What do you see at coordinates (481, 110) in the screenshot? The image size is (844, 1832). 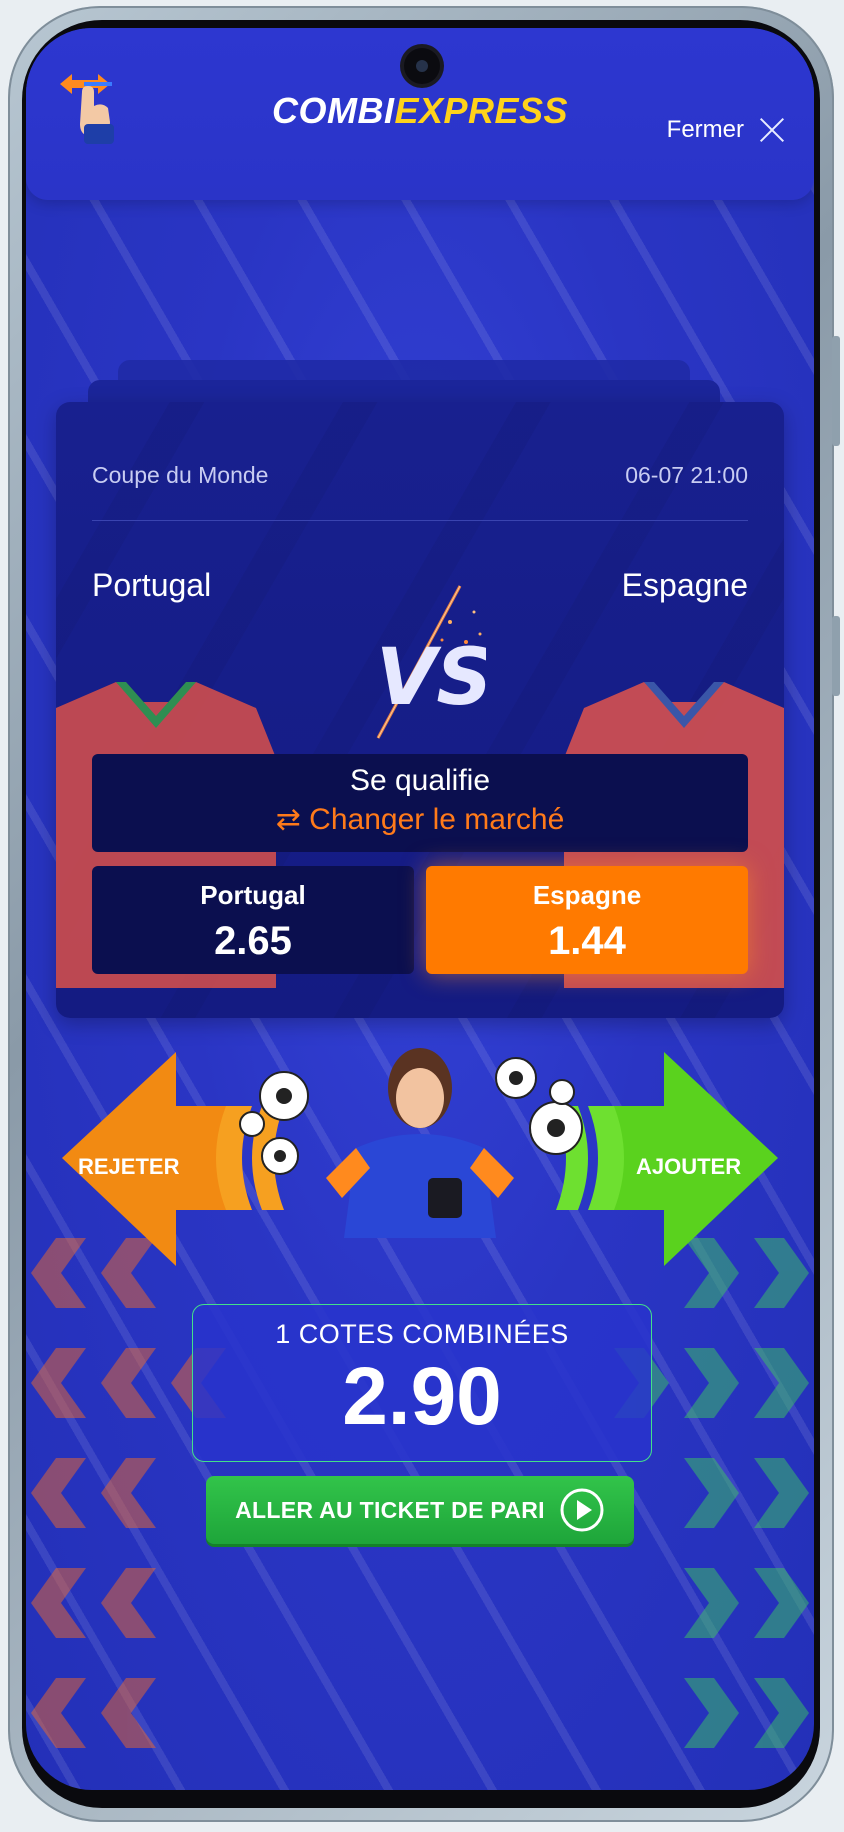 I see `logo-text-express: EXPRESS` at bounding box center [481, 110].